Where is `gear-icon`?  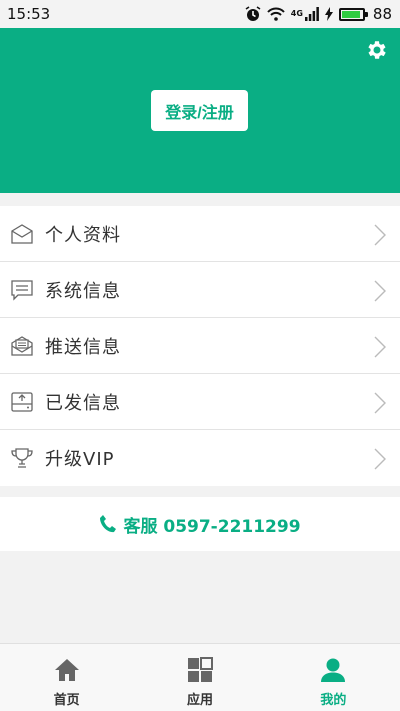 gear-icon is located at coordinates (377, 50).